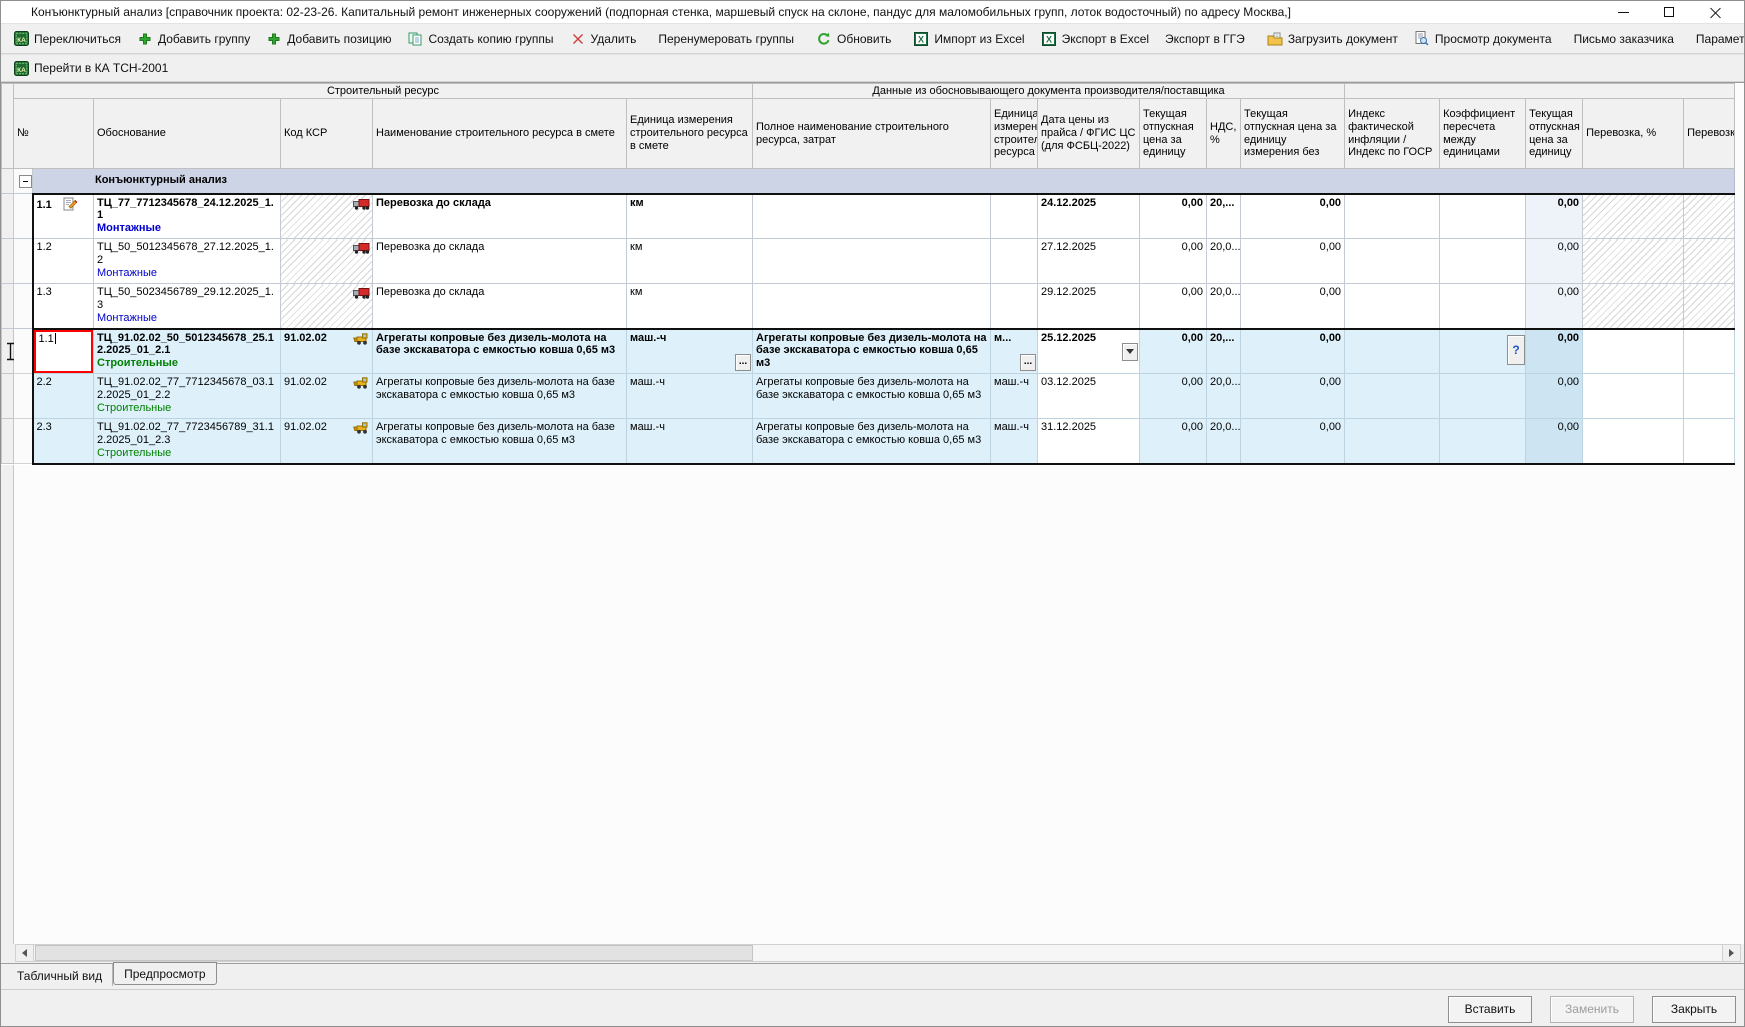 The height and width of the screenshot is (1027, 1745). Describe the element at coordinates (62, 441) in the screenshot. I see `cell-number: 2.3` at that location.